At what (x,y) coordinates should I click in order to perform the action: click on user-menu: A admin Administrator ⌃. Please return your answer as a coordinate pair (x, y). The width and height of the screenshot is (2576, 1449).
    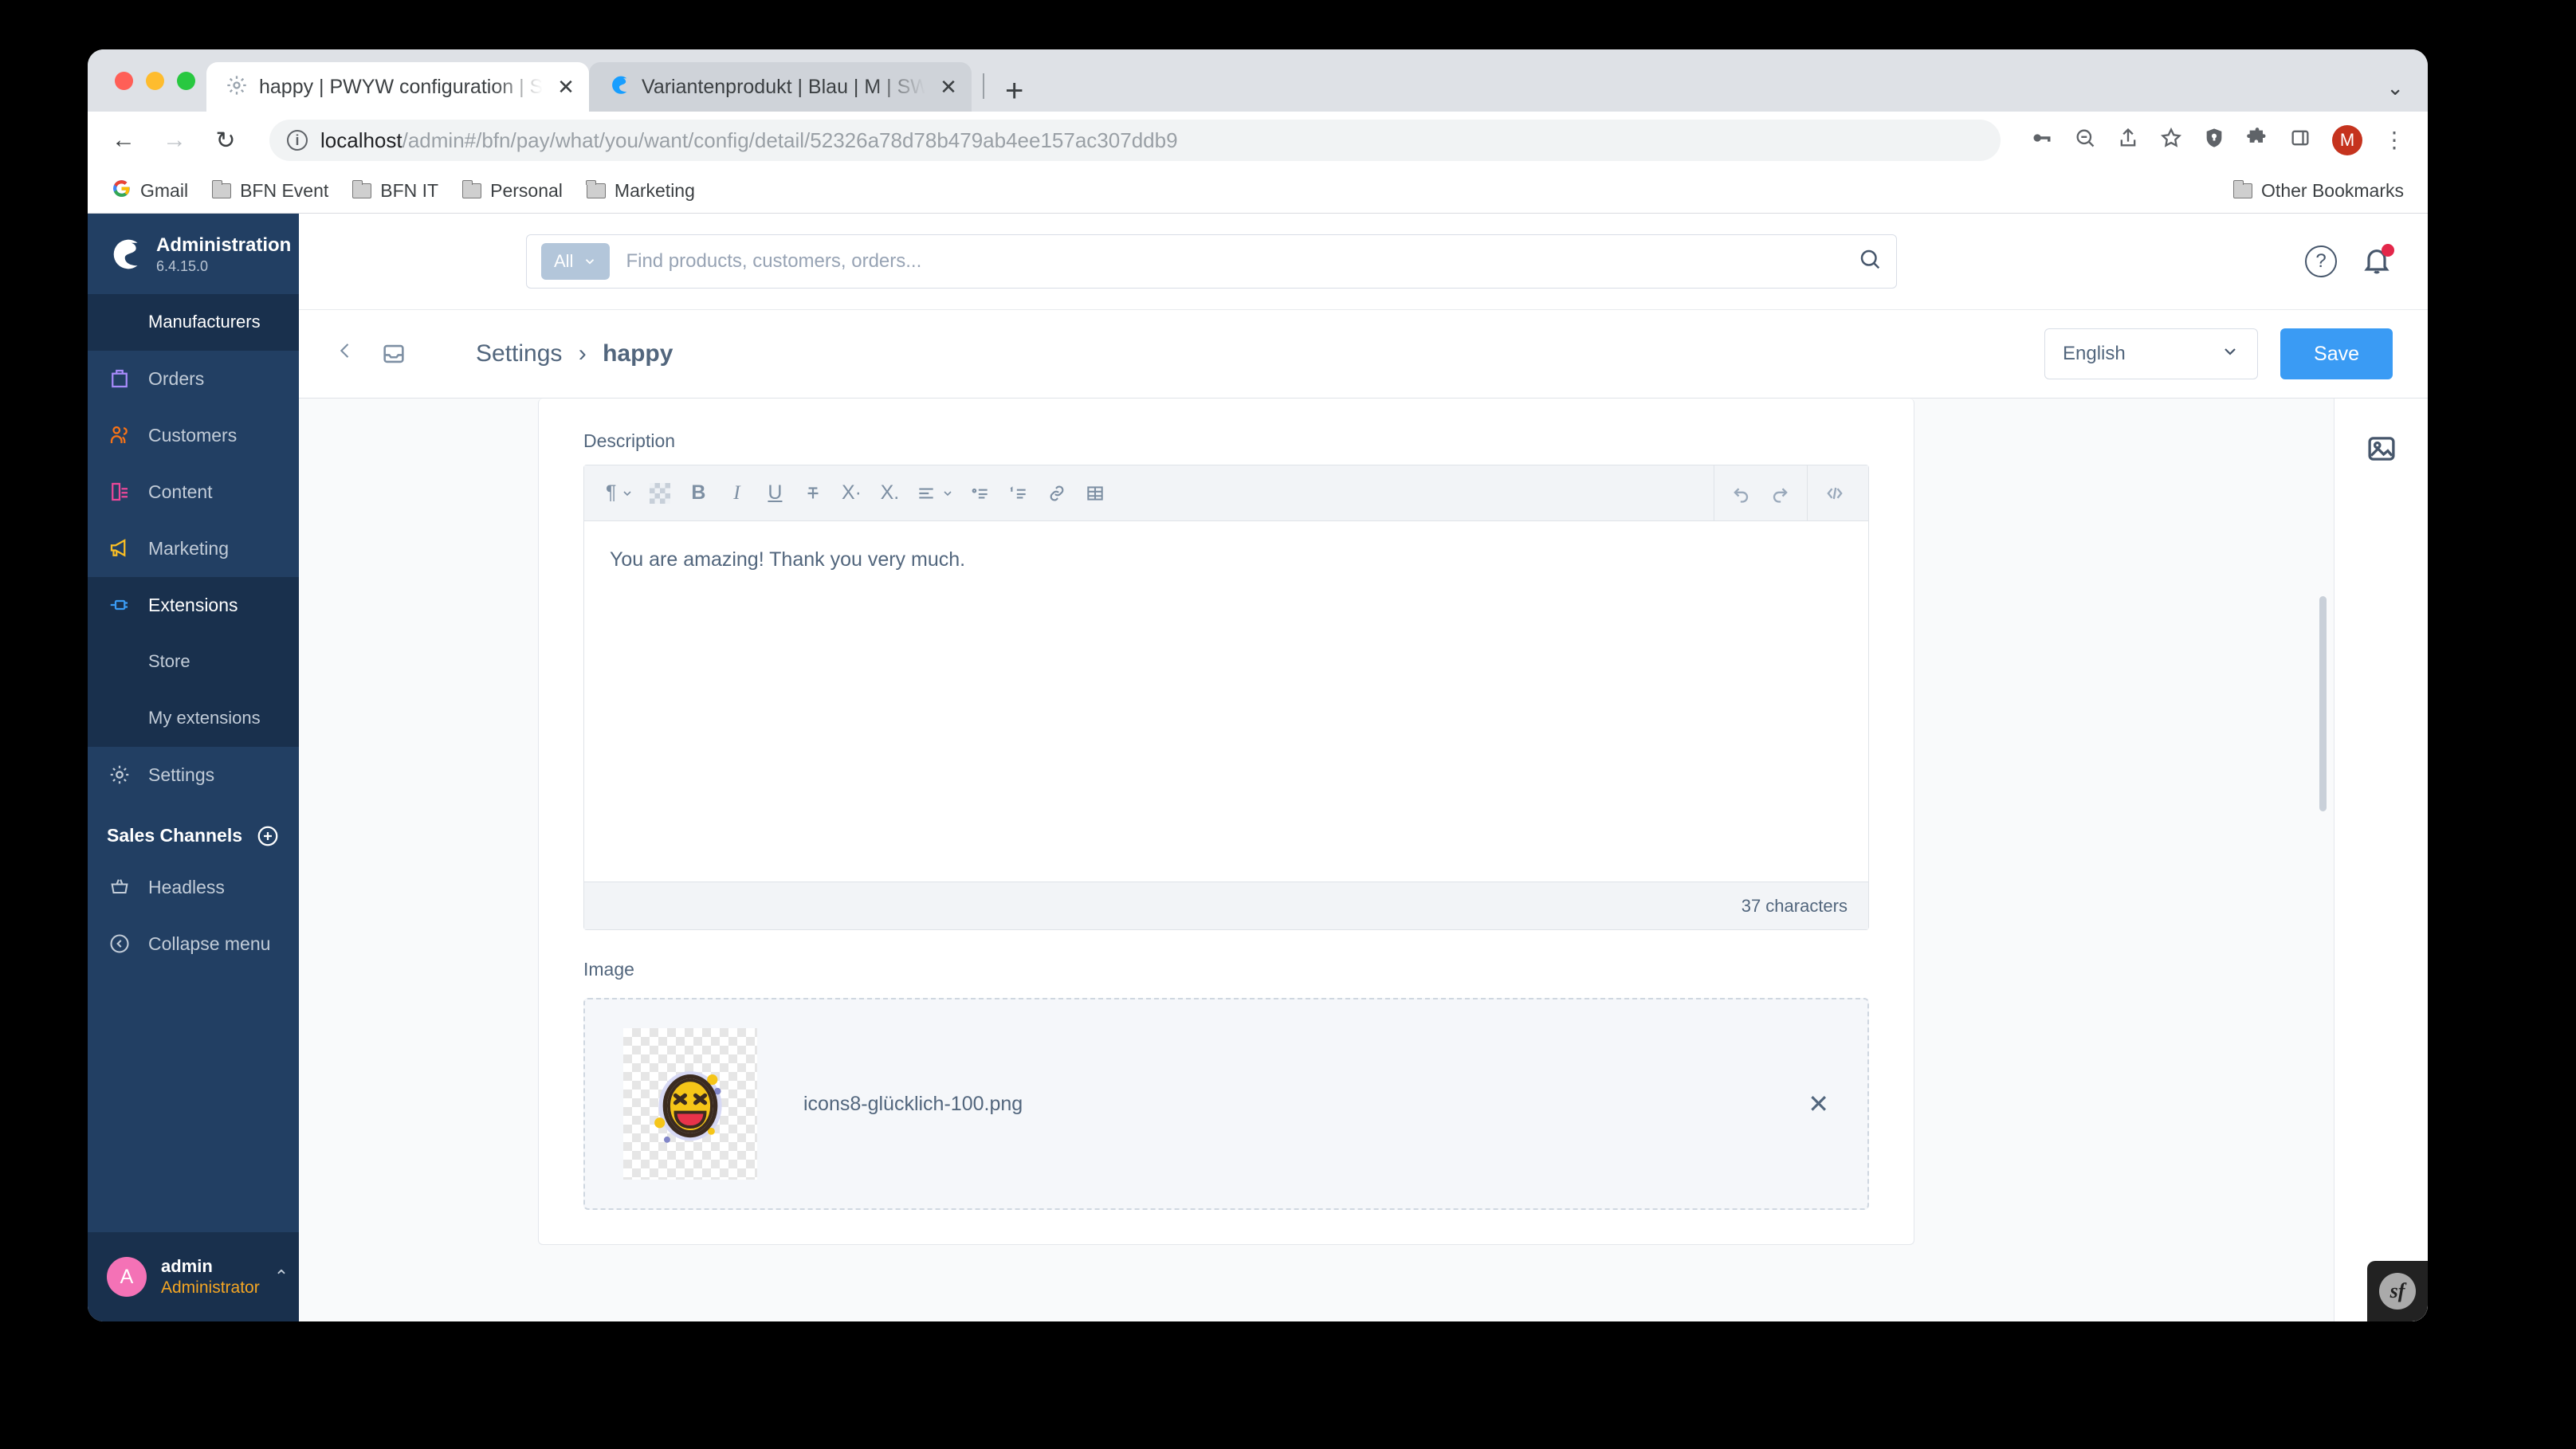
    Looking at the image, I should click on (193, 1276).